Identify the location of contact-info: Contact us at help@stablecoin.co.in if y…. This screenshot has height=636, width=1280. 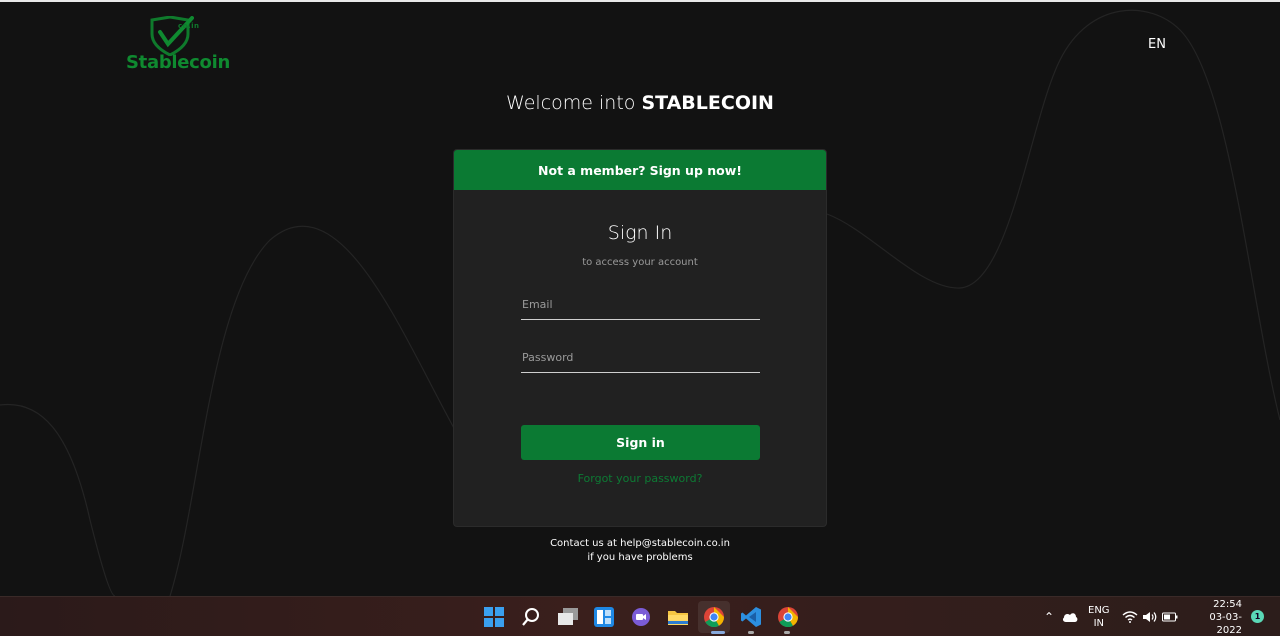
(640, 551).